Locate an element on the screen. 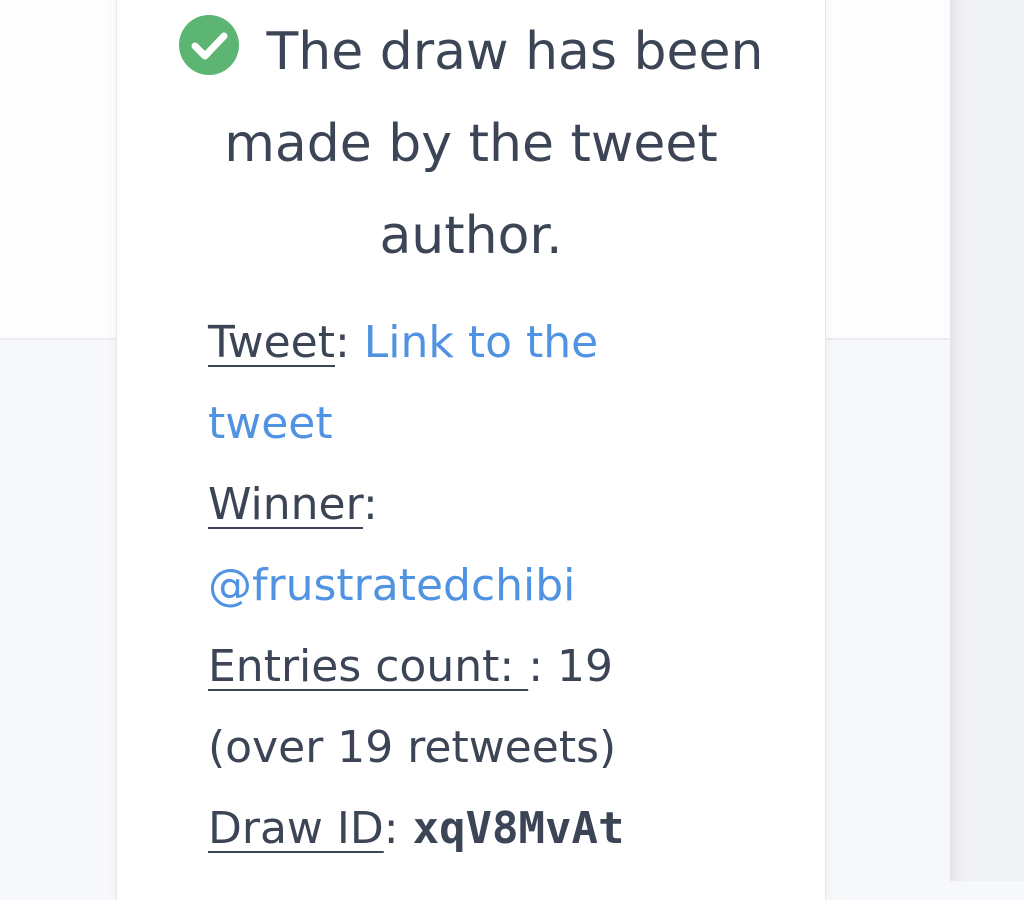  check-circle-icon is located at coordinates (208, 45).